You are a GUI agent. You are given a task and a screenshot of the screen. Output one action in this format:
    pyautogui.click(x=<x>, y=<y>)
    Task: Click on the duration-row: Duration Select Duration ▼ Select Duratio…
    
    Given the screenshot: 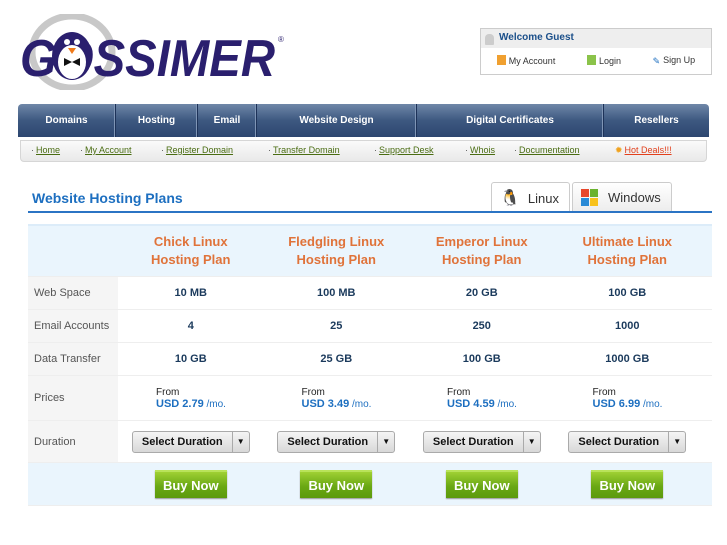 What is the action you would take?
    pyautogui.click(x=370, y=442)
    